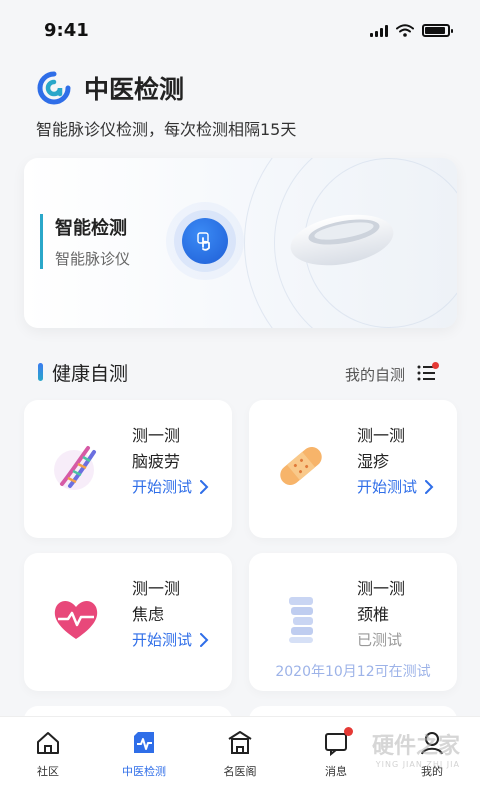 The image size is (480, 800). I want to click on retest-date-note: 2020年10月12可在测试, so click(353, 672).